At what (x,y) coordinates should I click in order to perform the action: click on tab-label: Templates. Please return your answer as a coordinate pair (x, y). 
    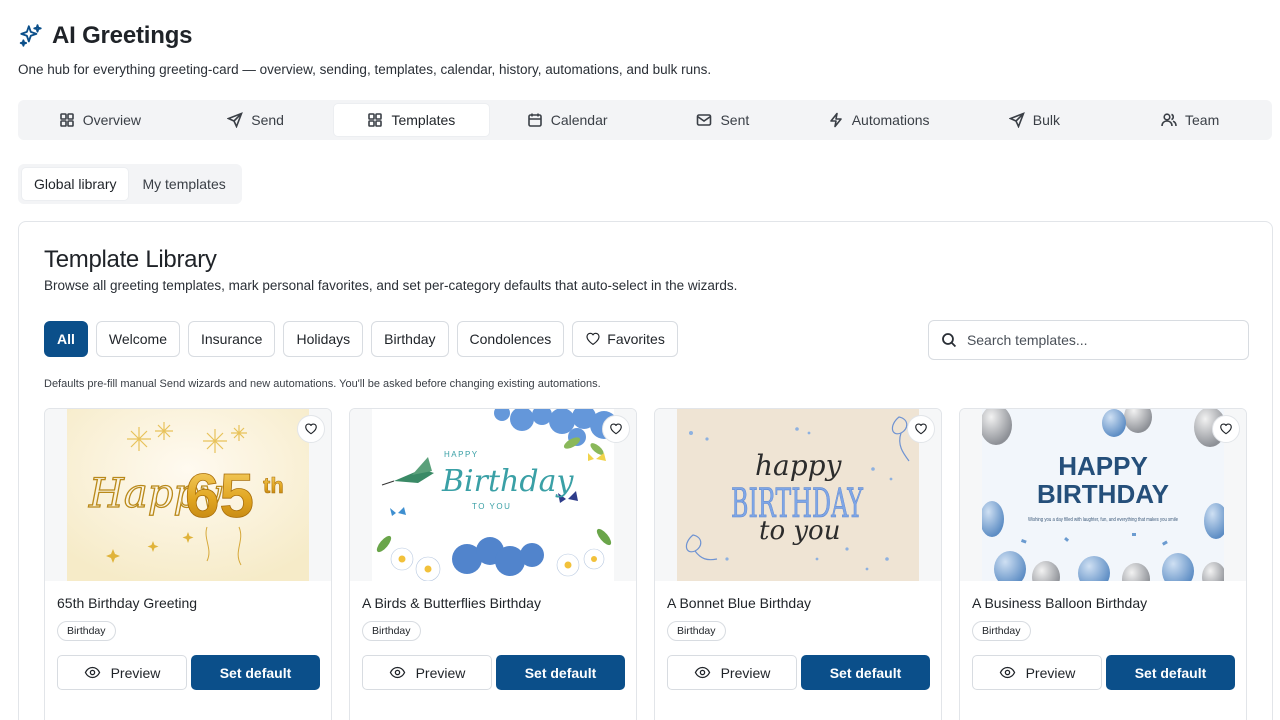
    Looking at the image, I should click on (423, 120).